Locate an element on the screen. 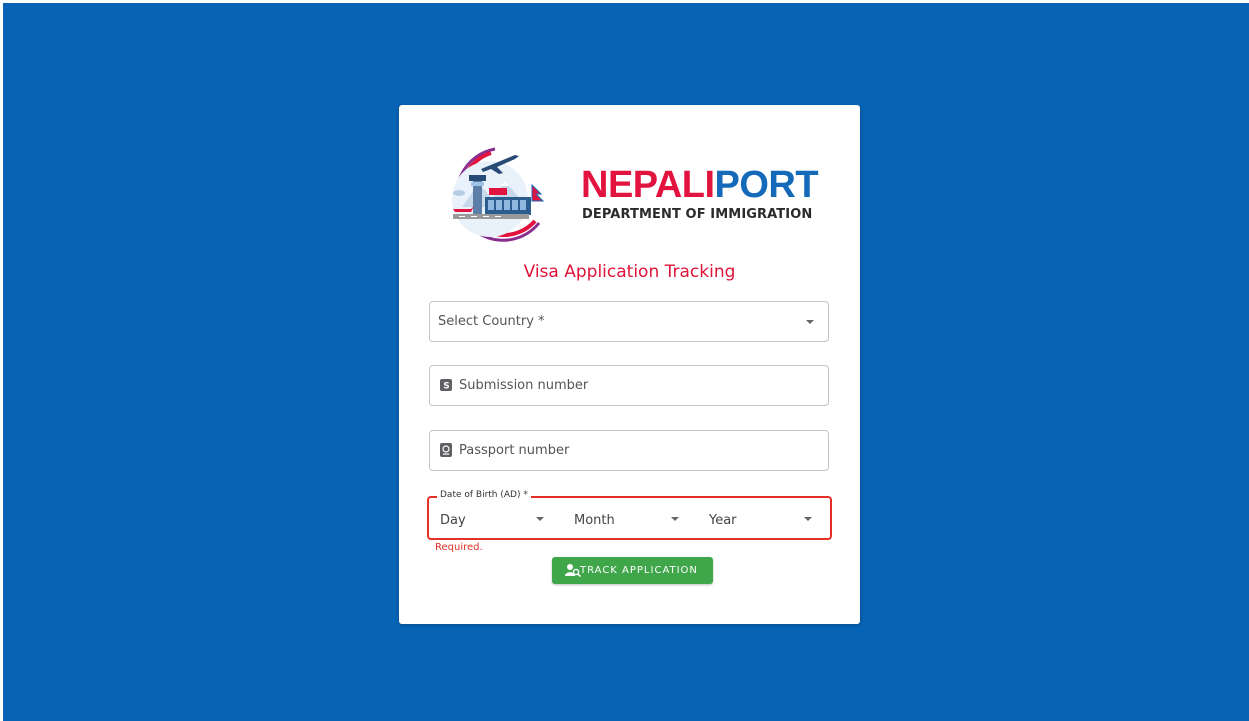 The width and height of the screenshot is (1249, 721). submission-s-icon: S is located at coordinates (446, 385).